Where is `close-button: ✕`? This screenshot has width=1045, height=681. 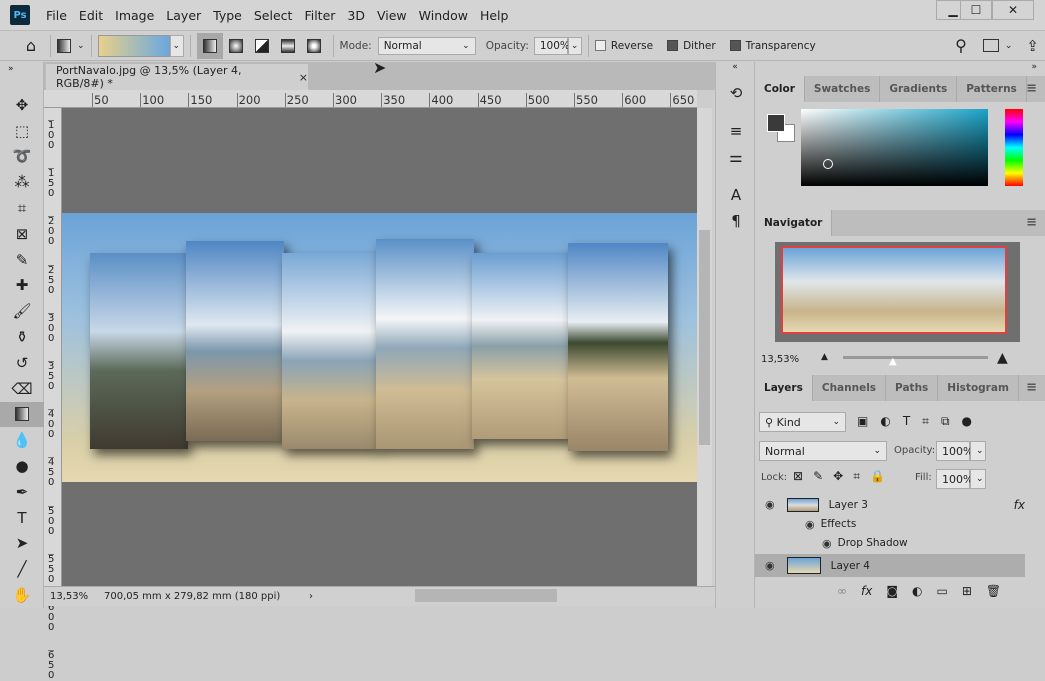
close-button: ✕ is located at coordinates (1013, 10).